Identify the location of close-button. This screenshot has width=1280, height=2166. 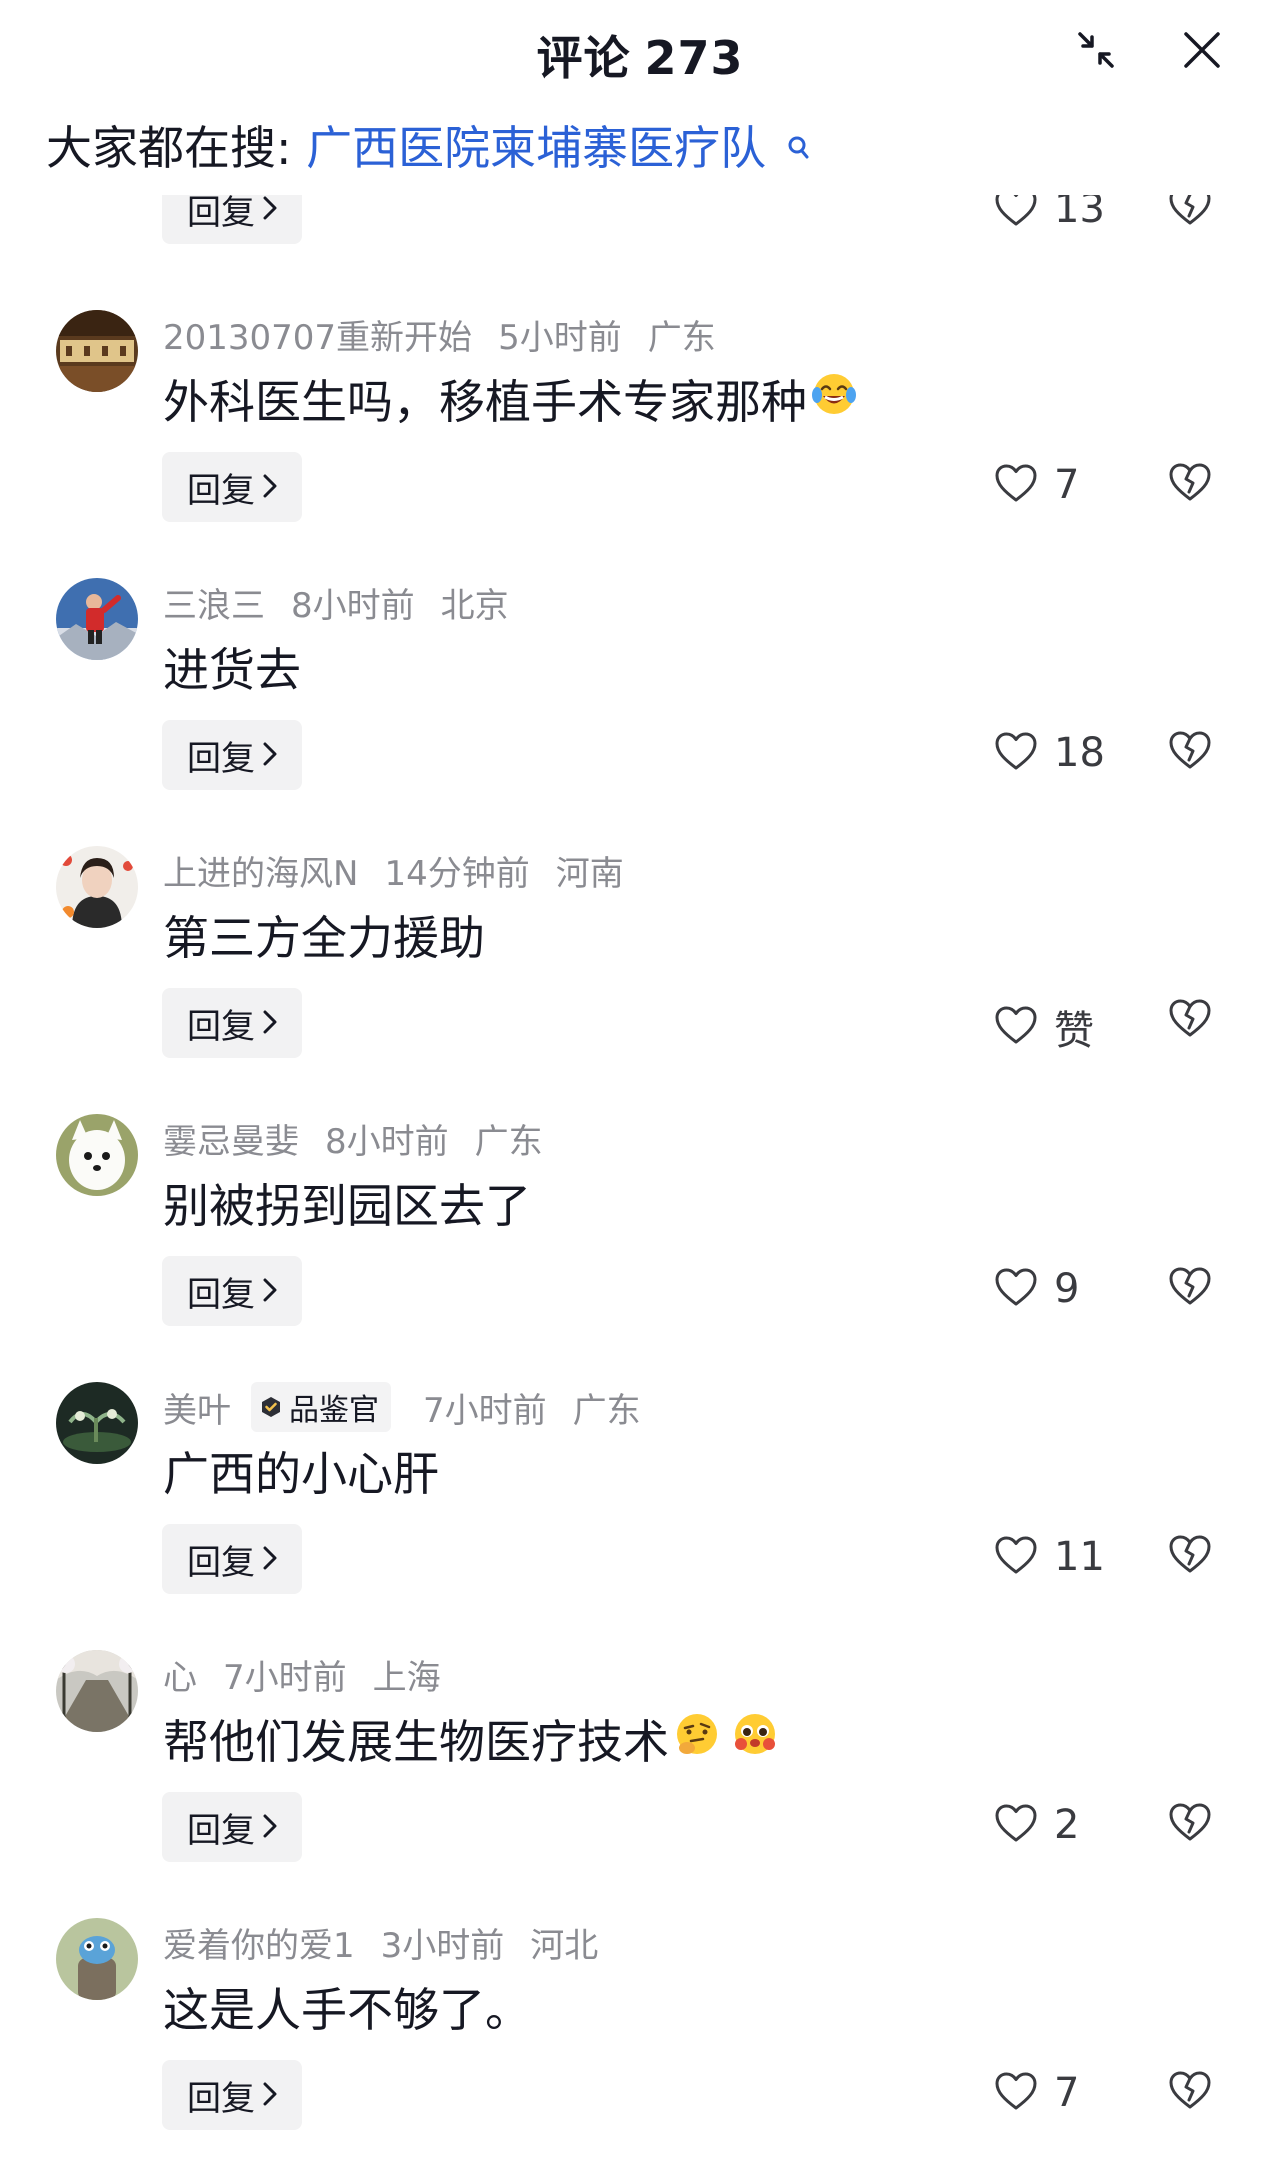
(1202, 50).